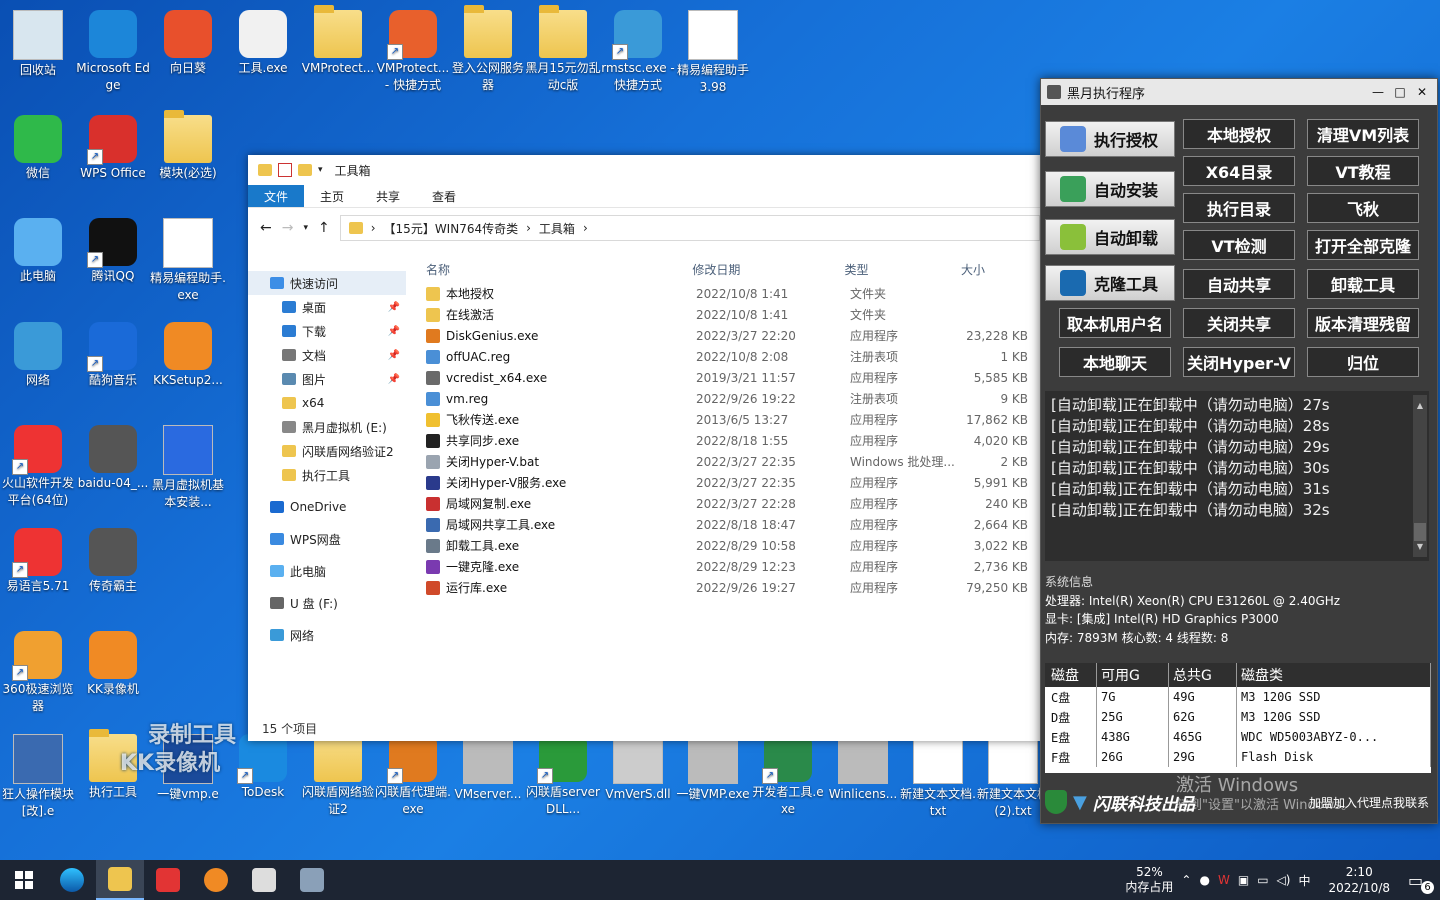  Describe the element at coordinates (1420, 405) in the screenshot. I see `scroll-up-icon: ▲` at that location.